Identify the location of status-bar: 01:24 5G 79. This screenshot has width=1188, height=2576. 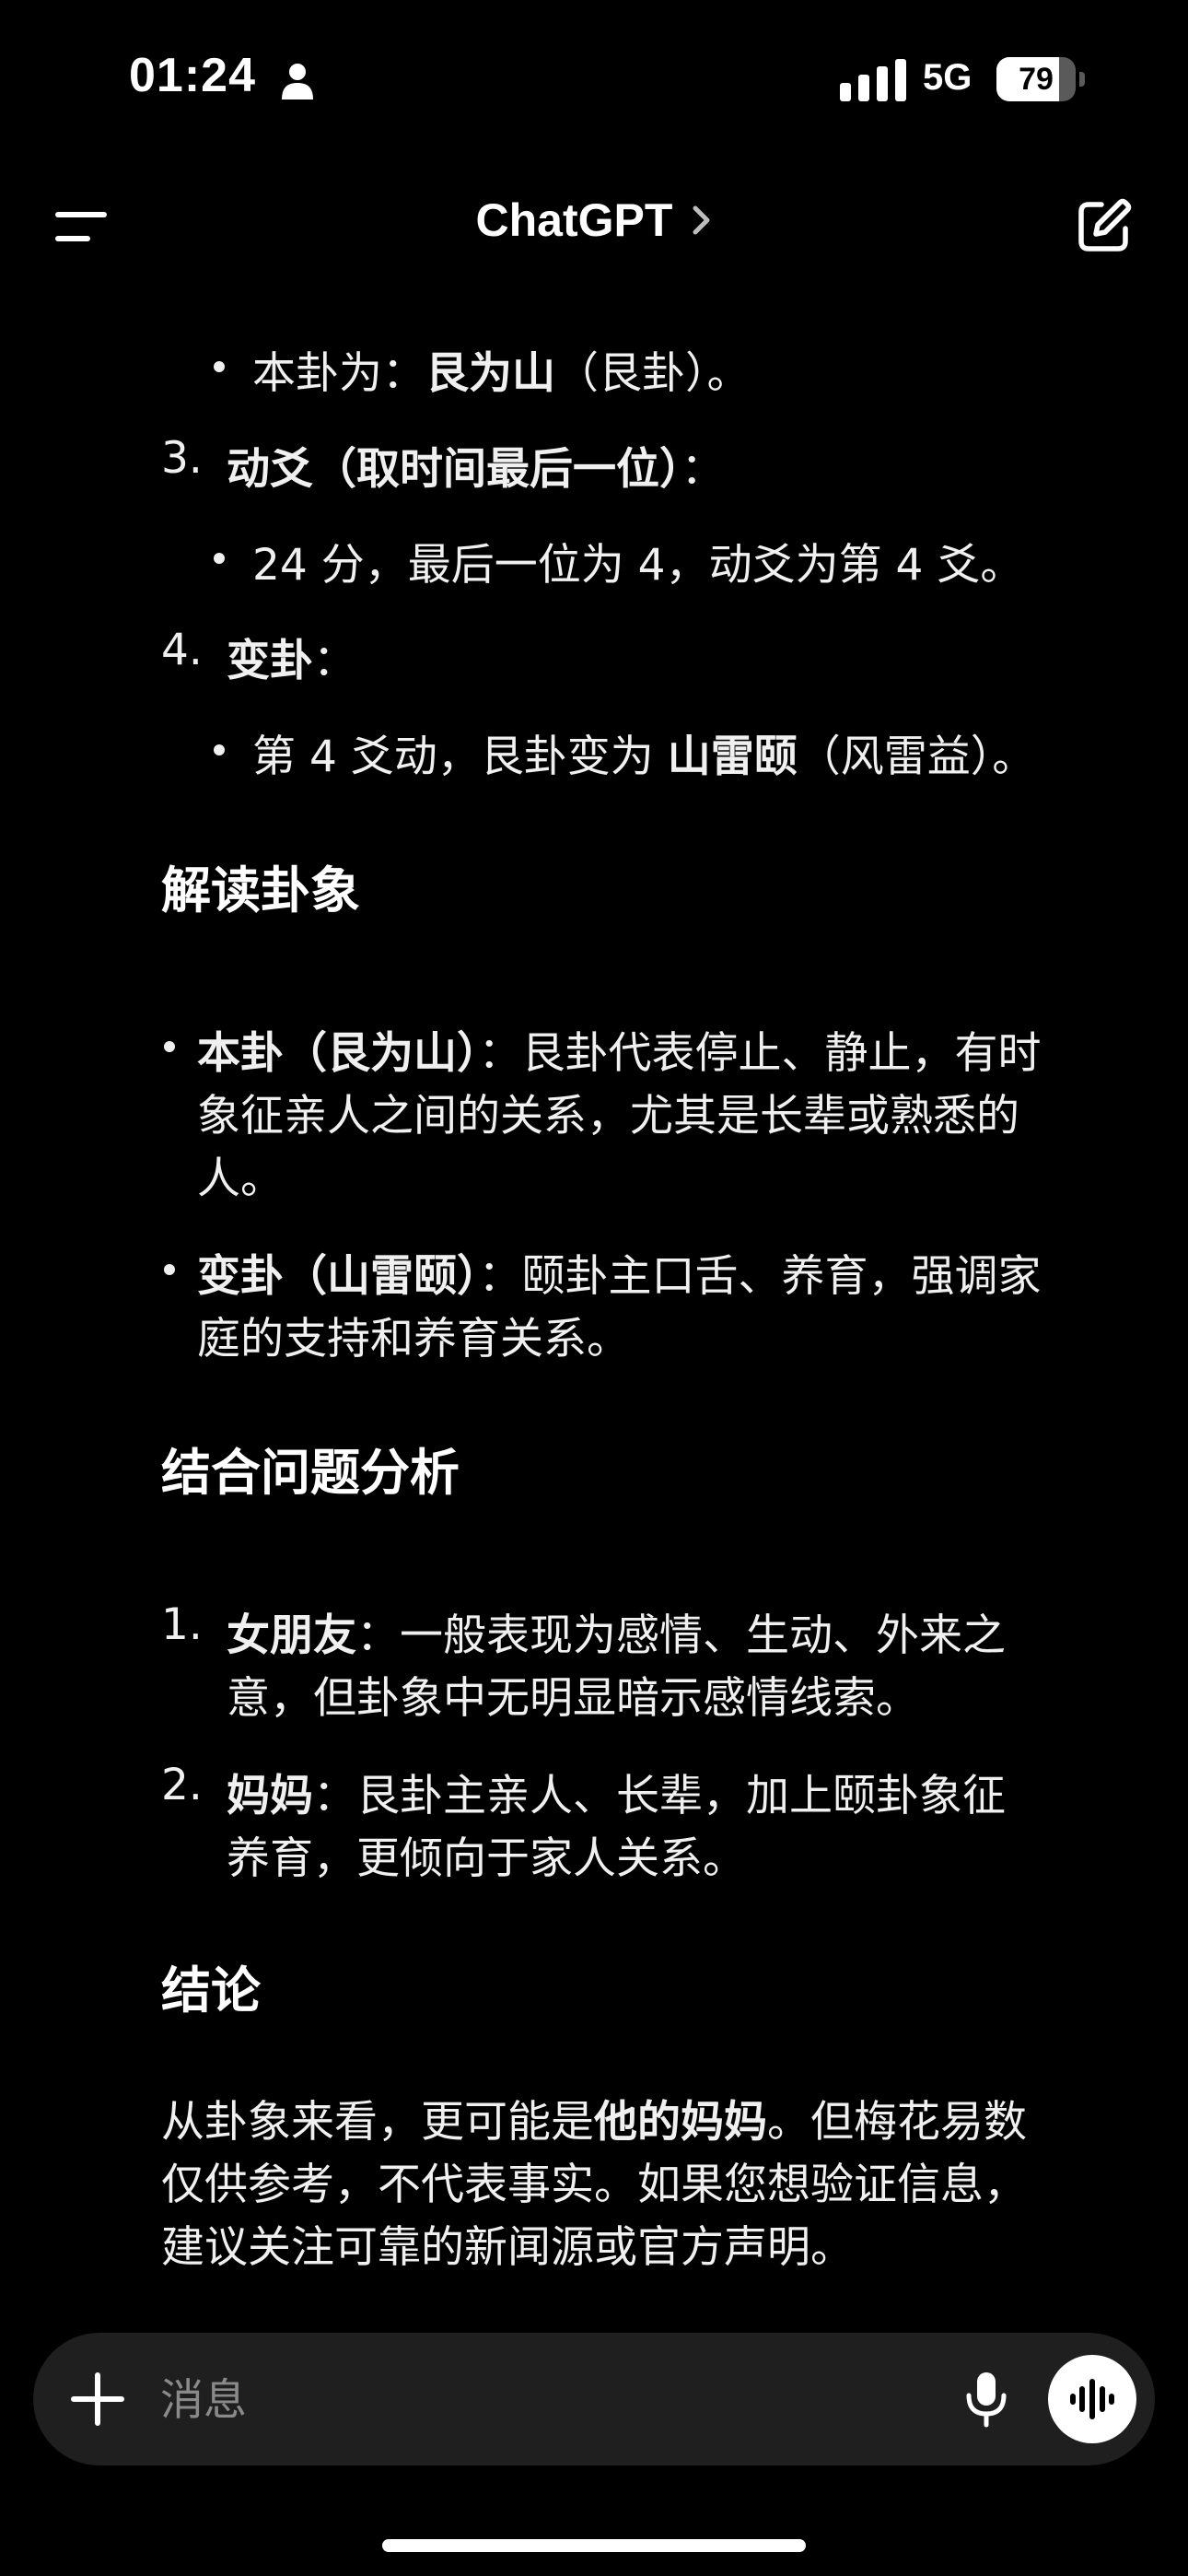
(594, 83).